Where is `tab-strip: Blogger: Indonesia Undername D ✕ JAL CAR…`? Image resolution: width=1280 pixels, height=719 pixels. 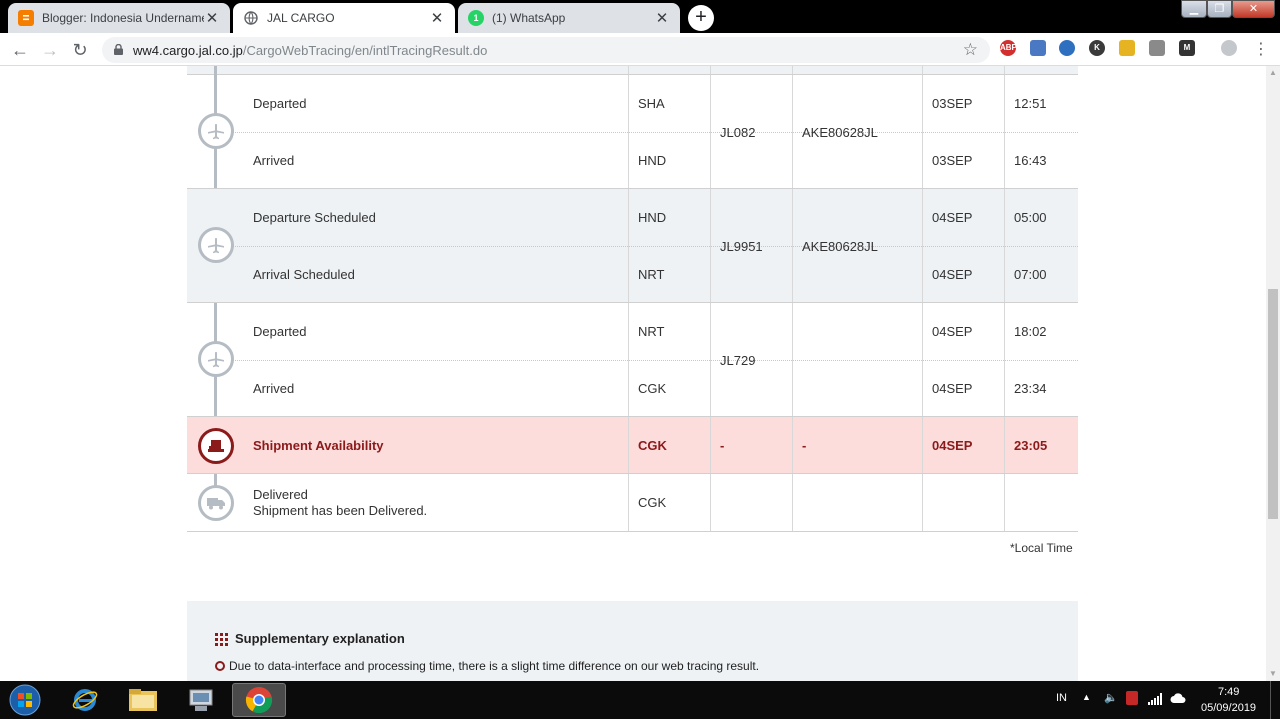 tab-strip: Blogger: Indonesia Undername D ✕ JAL CAR… is located at coordinates (640, 16).